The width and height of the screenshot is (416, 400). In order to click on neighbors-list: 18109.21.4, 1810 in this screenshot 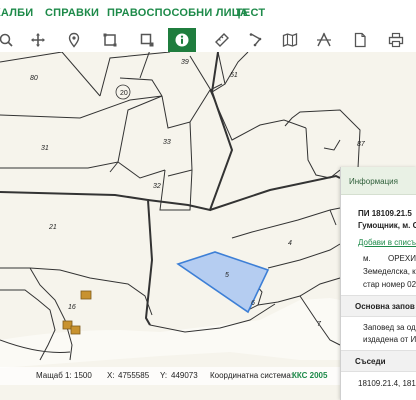, I will do `click(387, 383)`.